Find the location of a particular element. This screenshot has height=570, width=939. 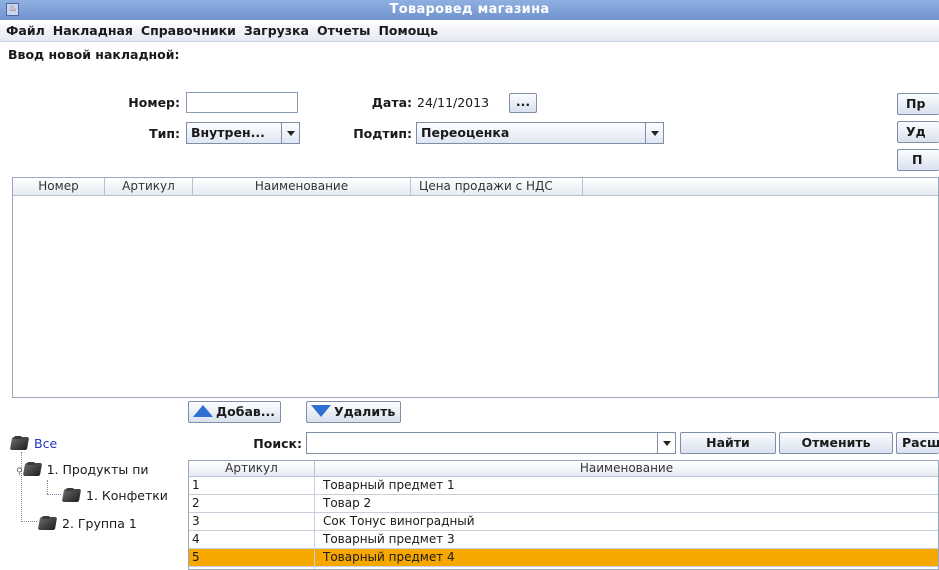

menu-invoice: Накладная is located at coordinates (93, 29).